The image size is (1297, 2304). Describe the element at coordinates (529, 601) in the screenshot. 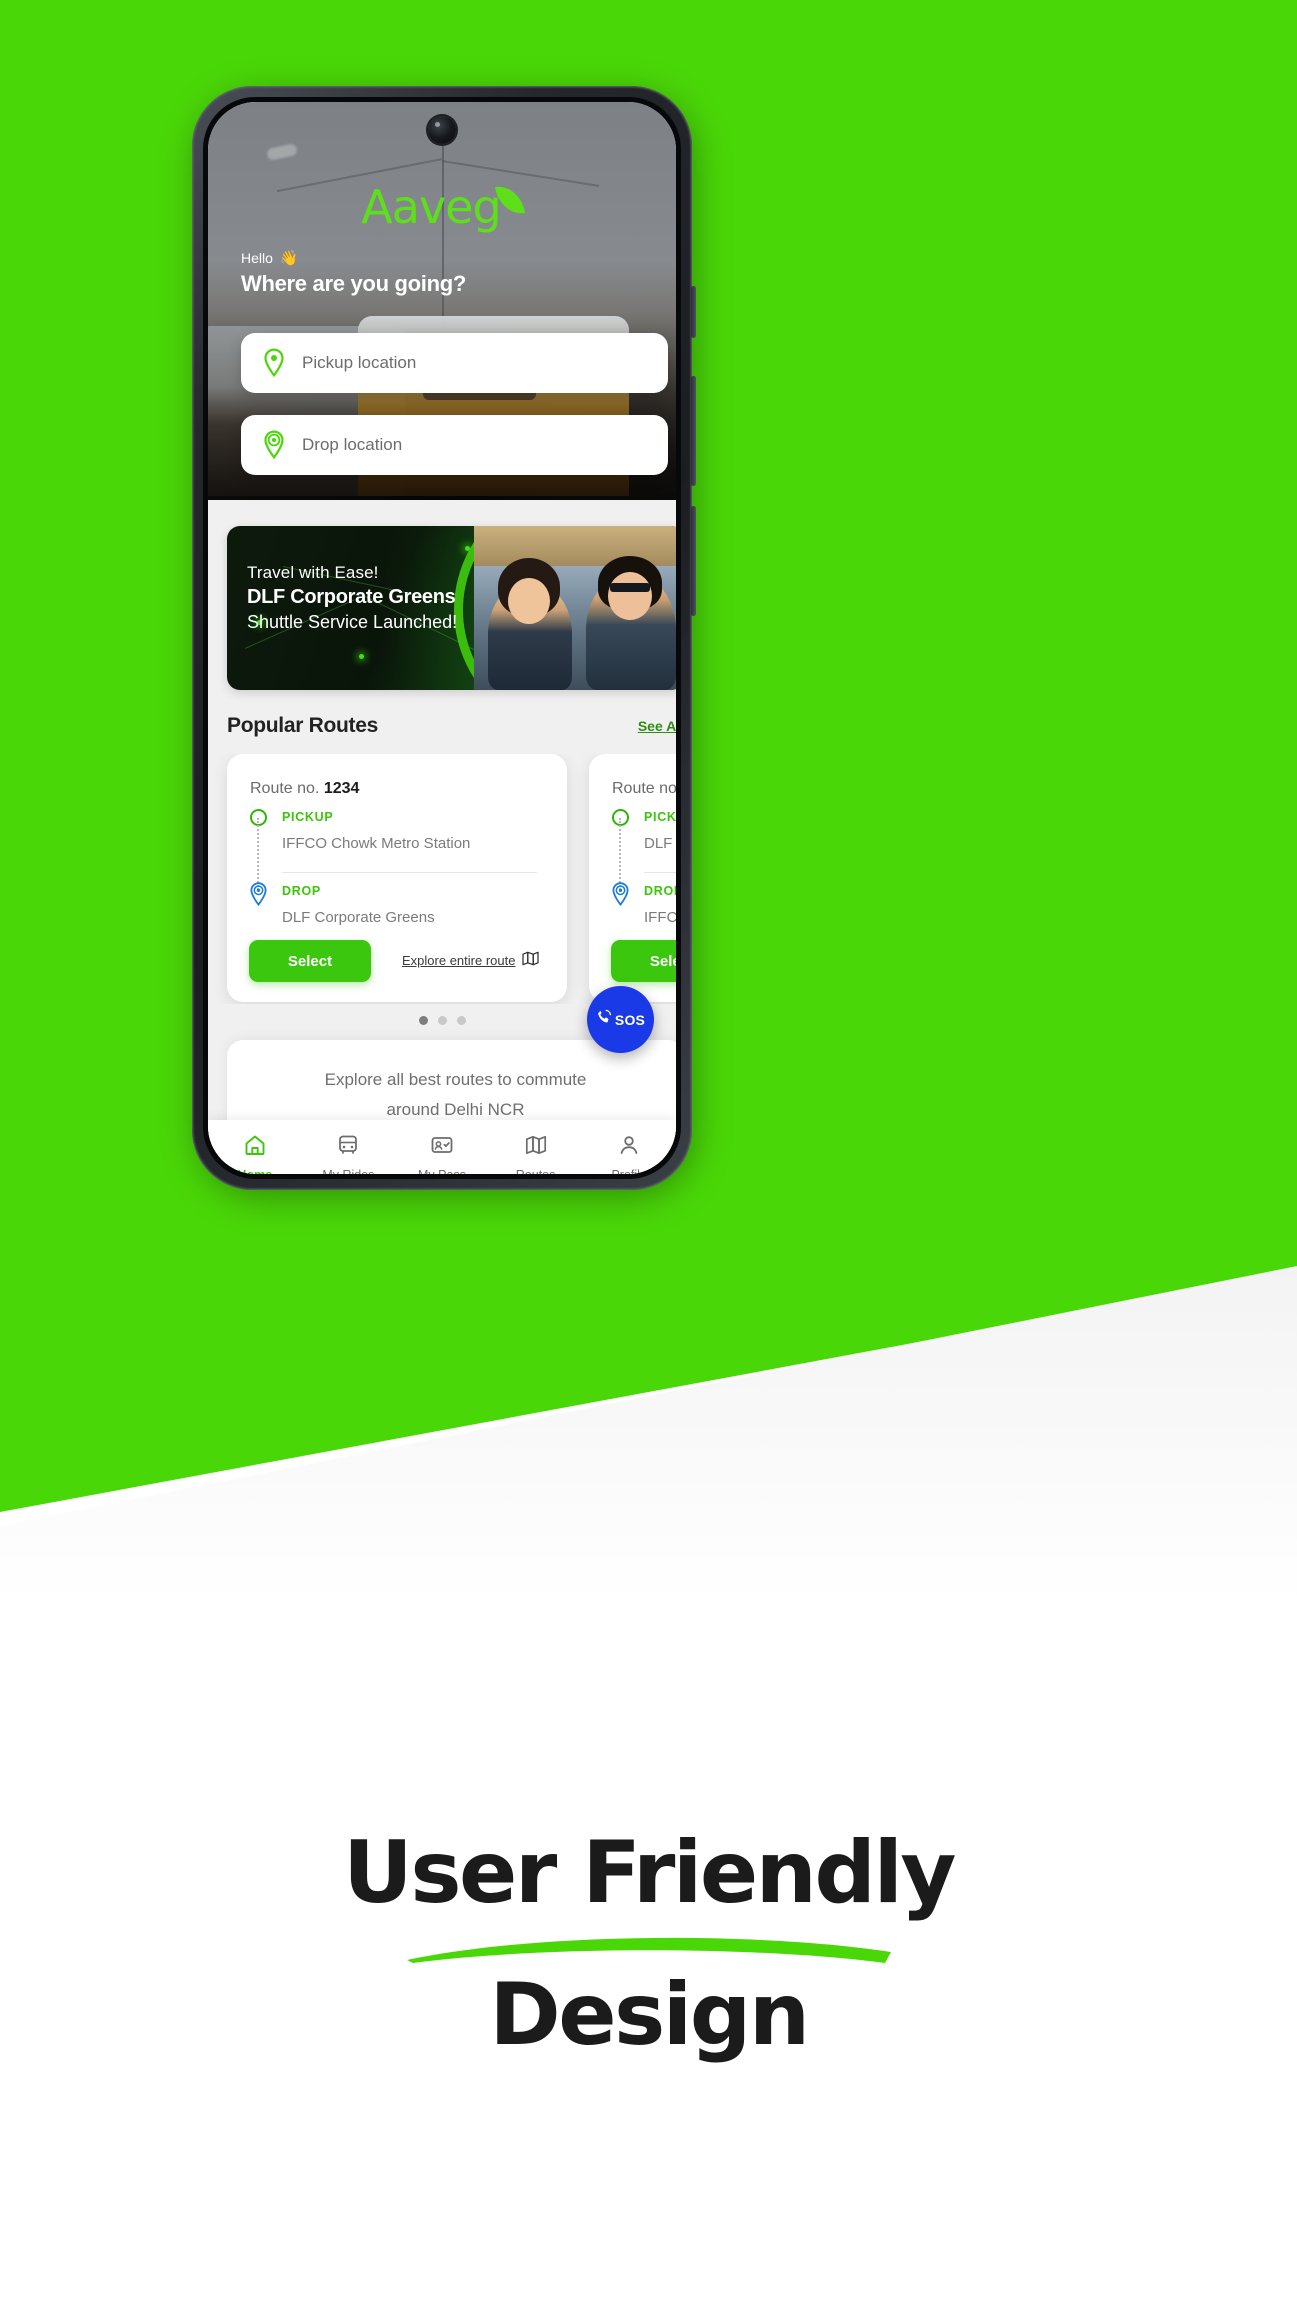

I see `promo-person-left-face` at that location.